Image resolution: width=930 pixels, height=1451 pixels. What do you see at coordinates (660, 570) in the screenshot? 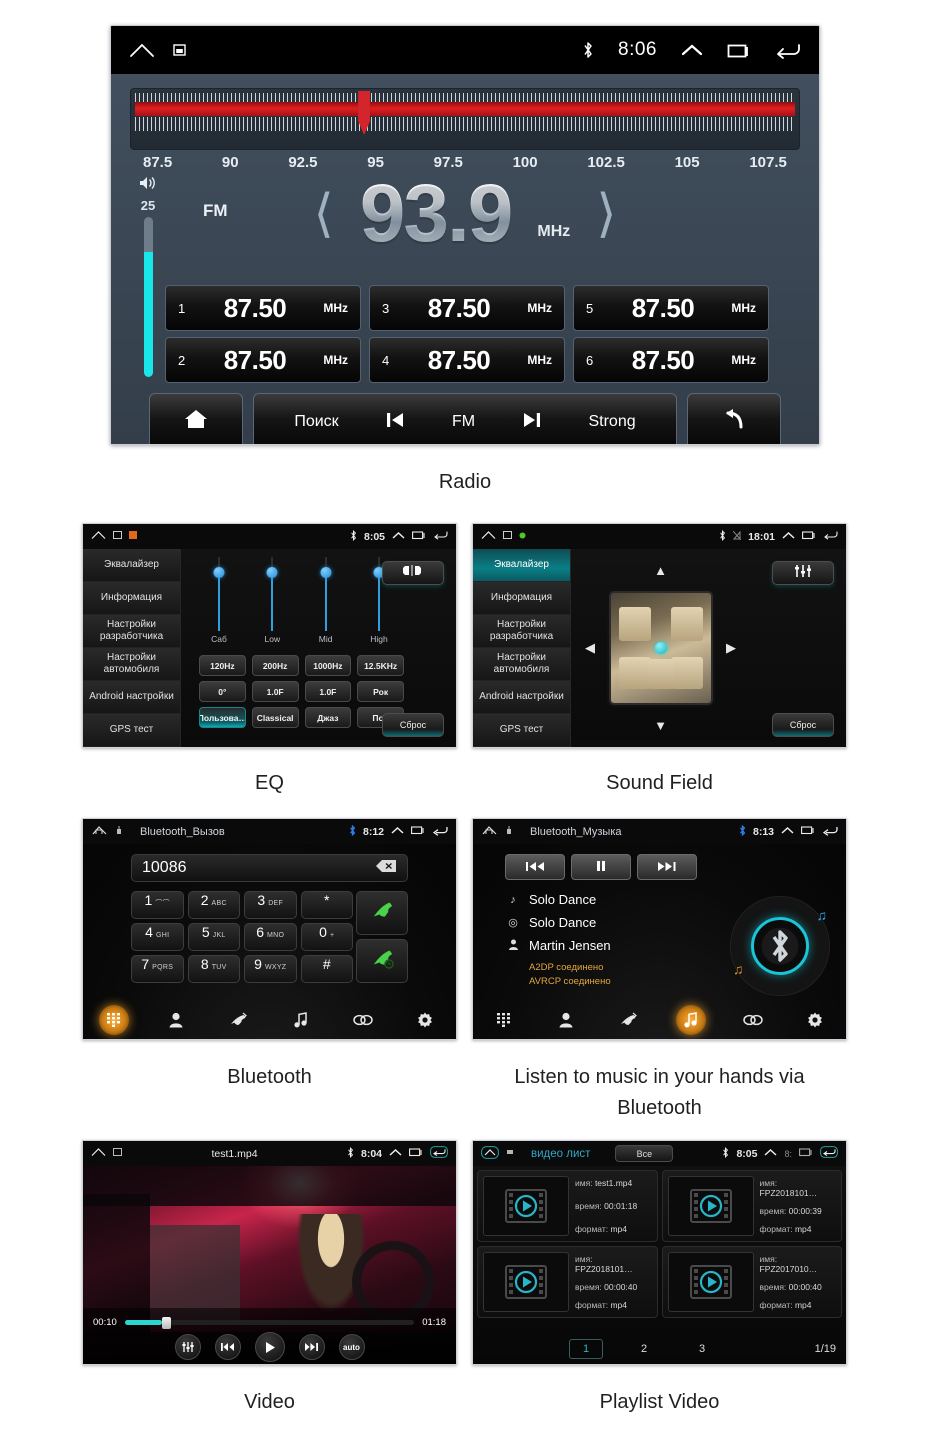
I see `triangle-up-icon: ▲` at bounding box center [660, 570].